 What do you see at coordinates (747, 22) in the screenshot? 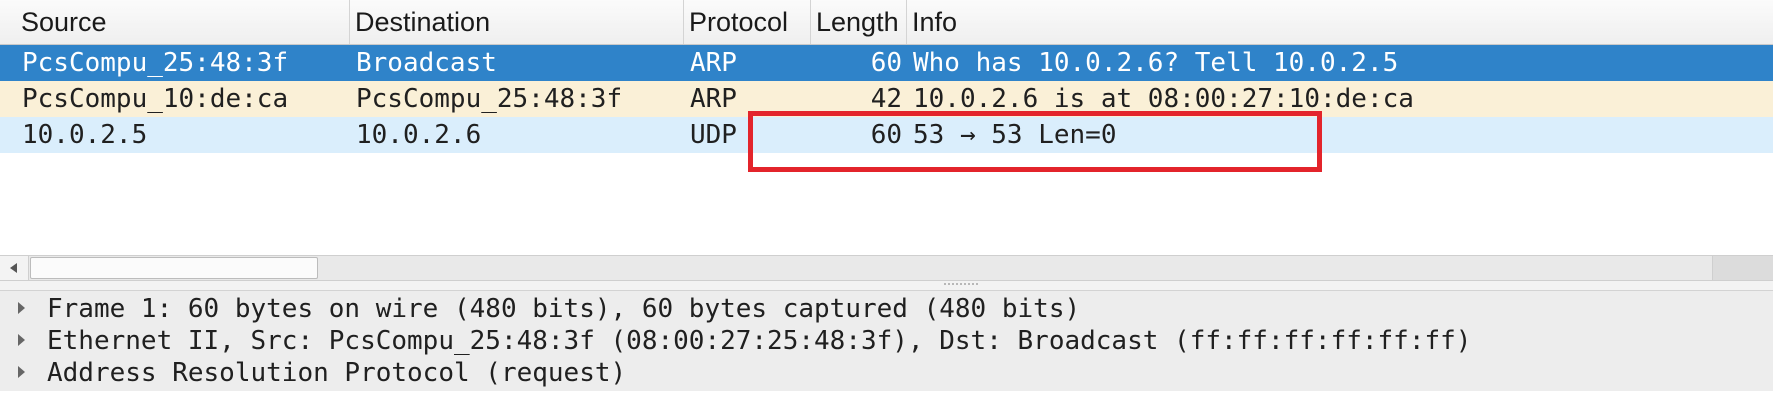
I see `column-header-protocol: Protocol` at bounding box center [747, 22].